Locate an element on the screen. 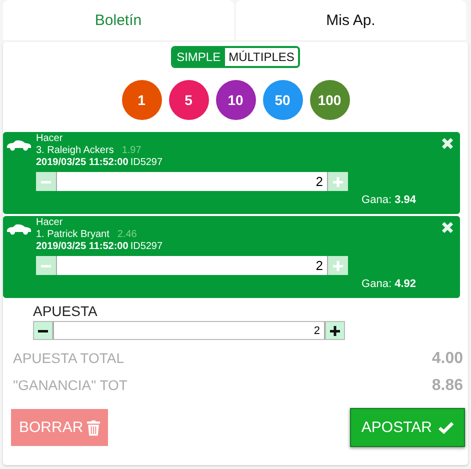  clear-button: BORRAR is located at coordinates (59, 427).